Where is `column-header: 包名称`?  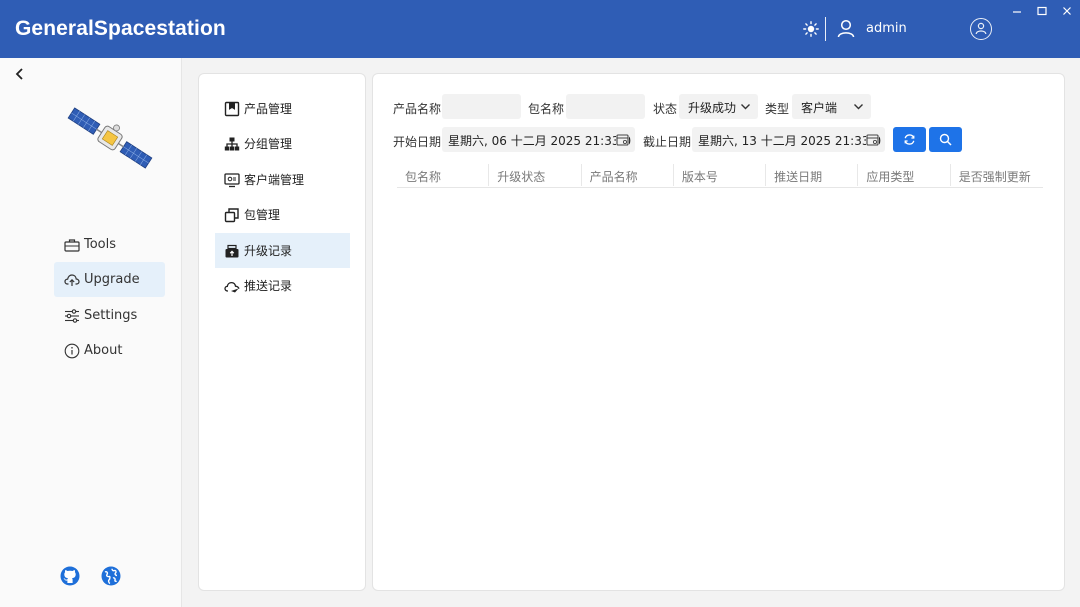 column-header: 包名称 is located at coordinates (443, 175).